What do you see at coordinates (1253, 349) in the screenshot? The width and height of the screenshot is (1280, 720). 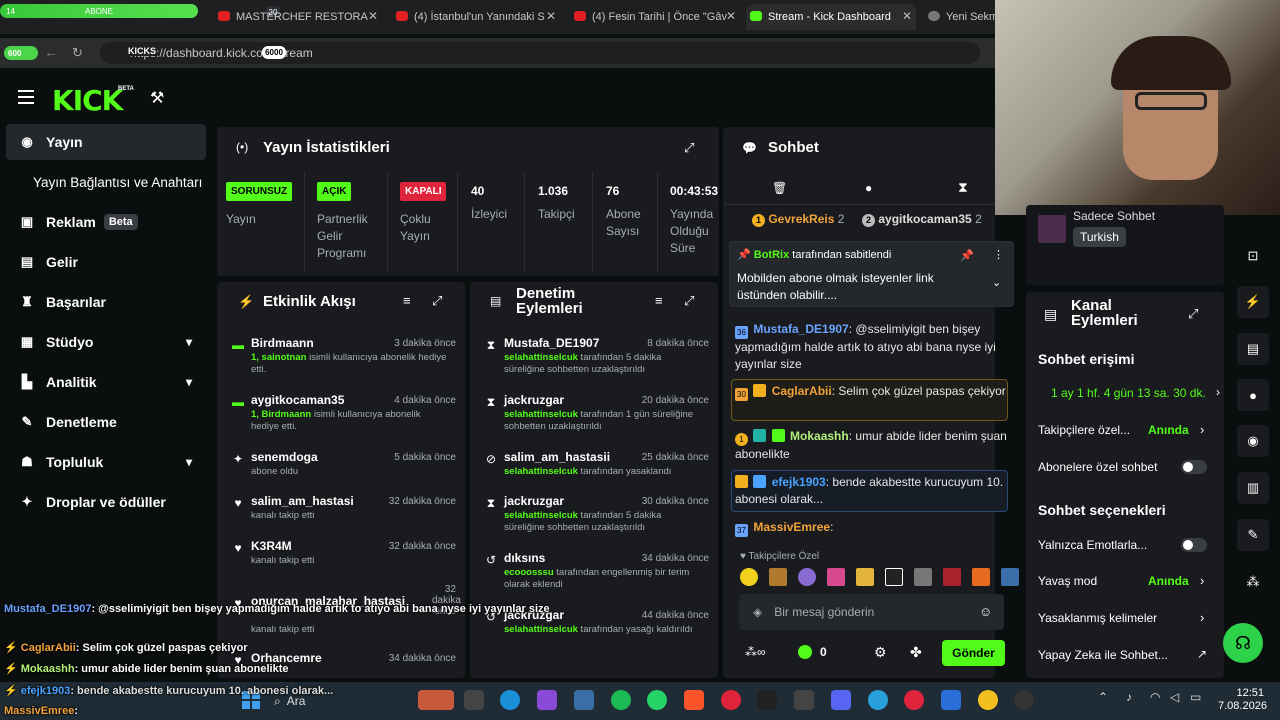 I see `document-icon: ▤` at bounding box center [1253, 349].